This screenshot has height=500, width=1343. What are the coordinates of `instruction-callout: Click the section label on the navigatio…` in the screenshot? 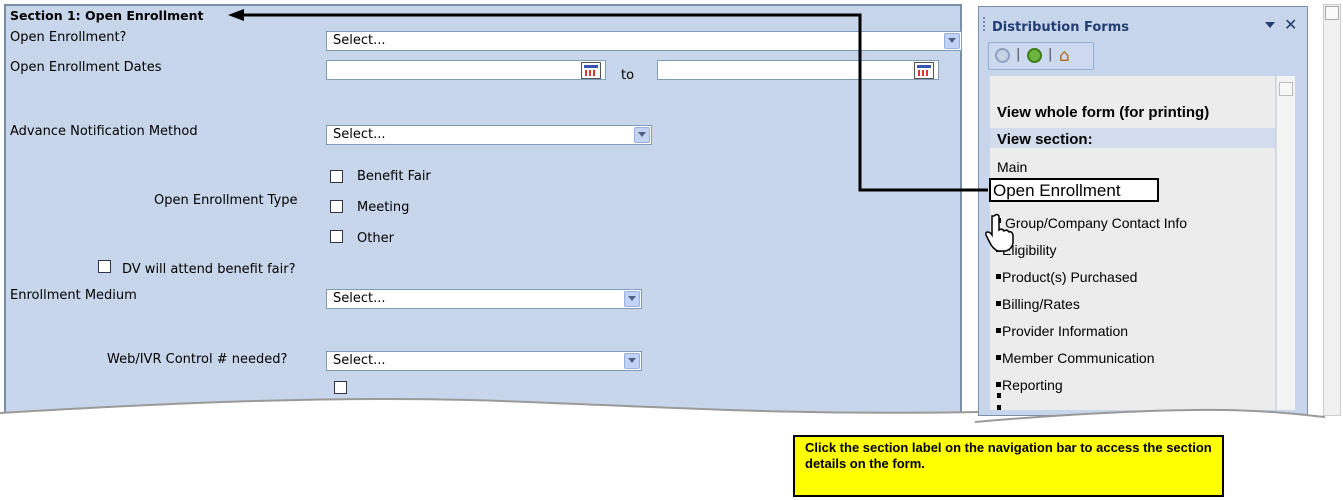 It's located at (1008, 466).